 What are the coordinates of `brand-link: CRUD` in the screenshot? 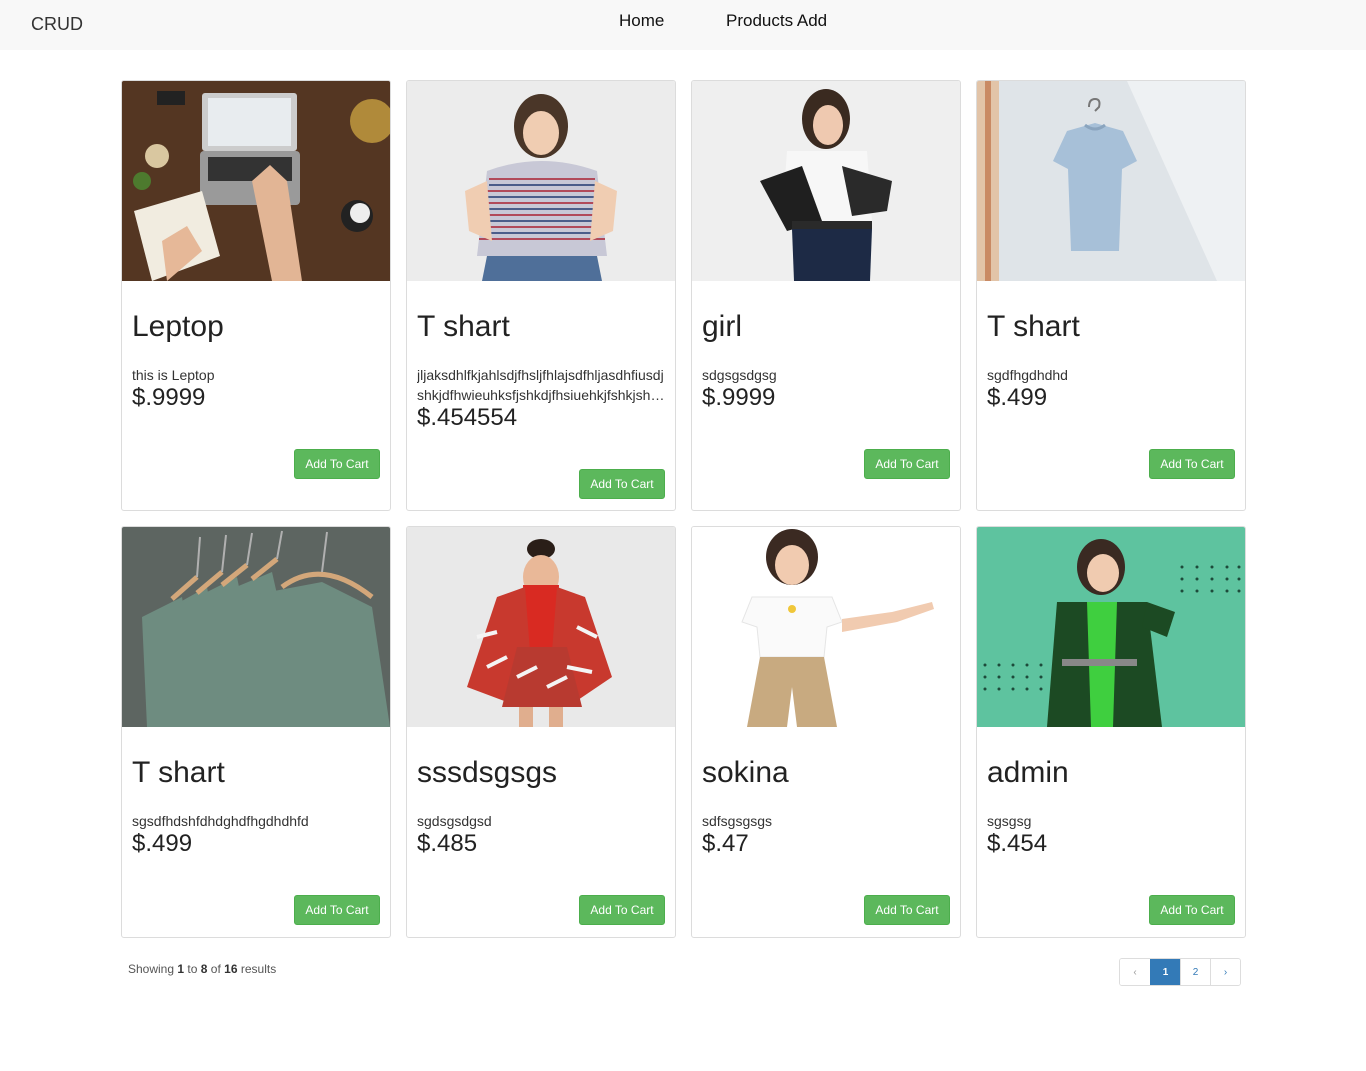 It's located at (57, 24).